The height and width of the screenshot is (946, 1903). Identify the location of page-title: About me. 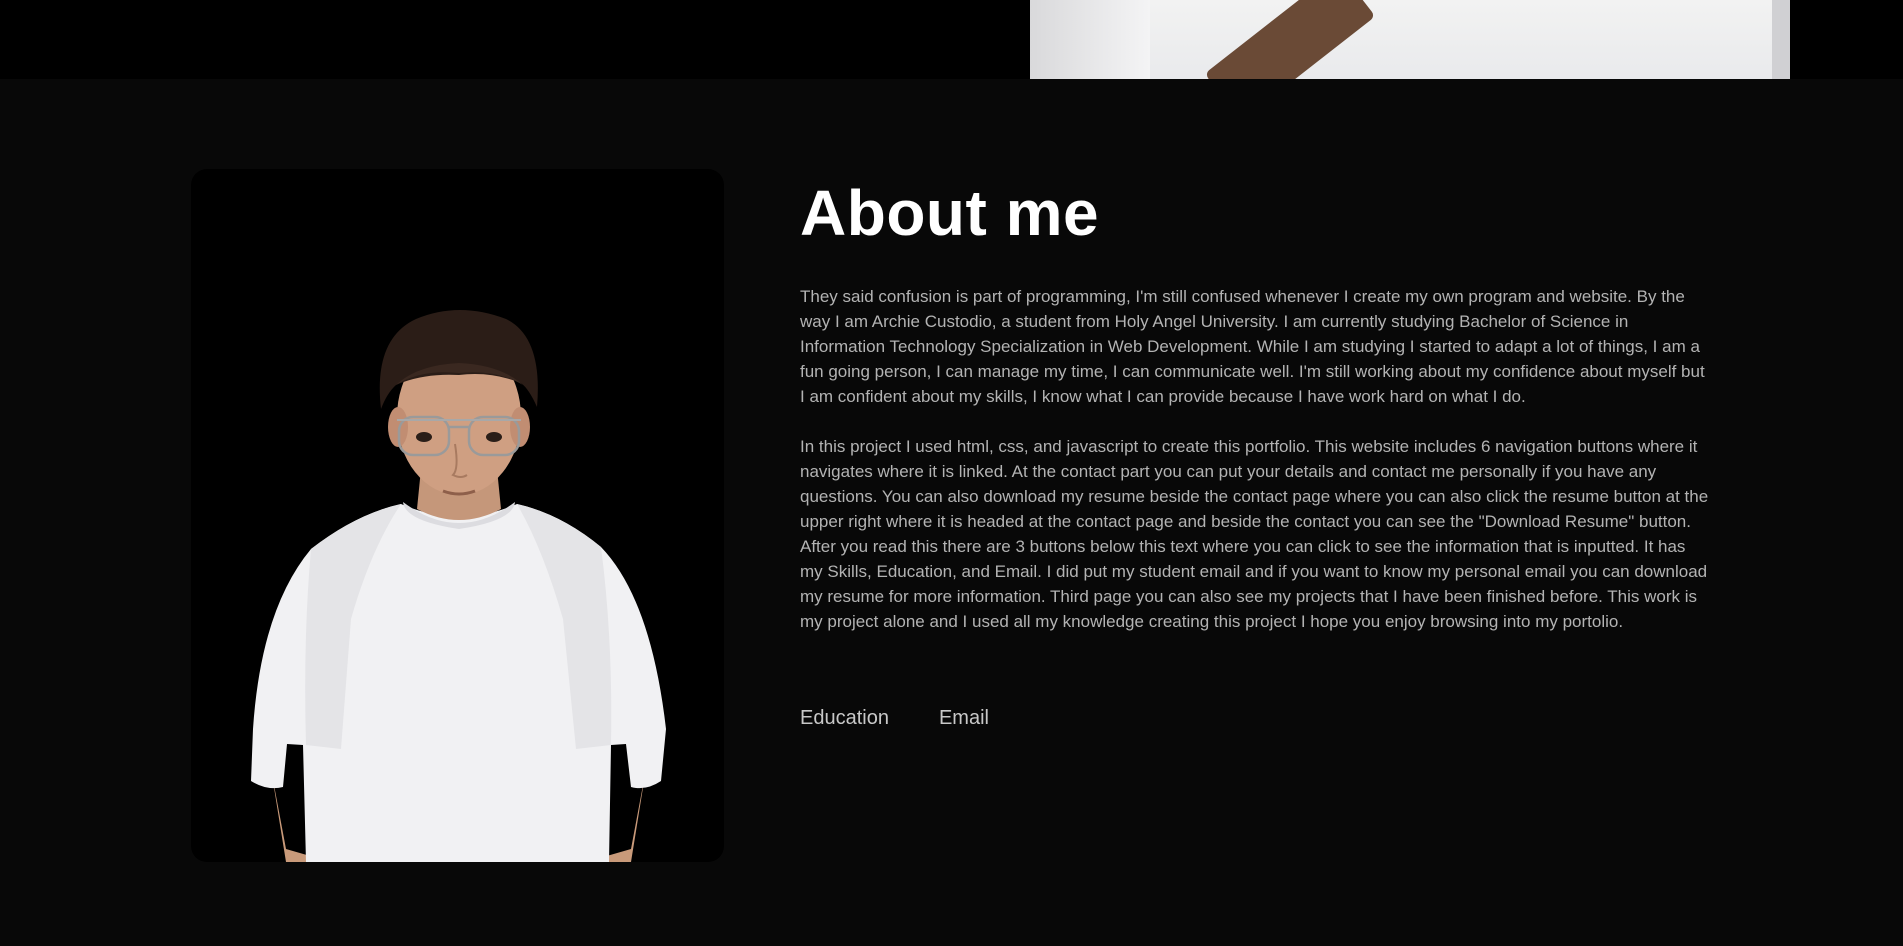
(950, 213).